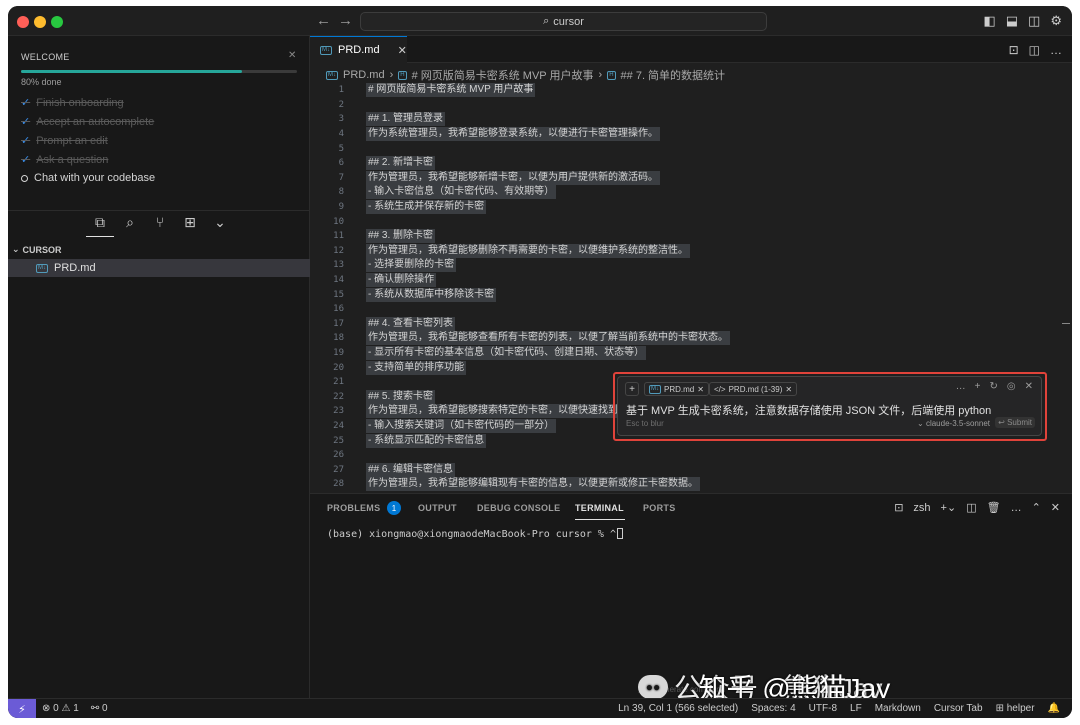  Describe the element at coordinates (921, 508) in the screenshot. I see `shell-name: zsh` at that location.